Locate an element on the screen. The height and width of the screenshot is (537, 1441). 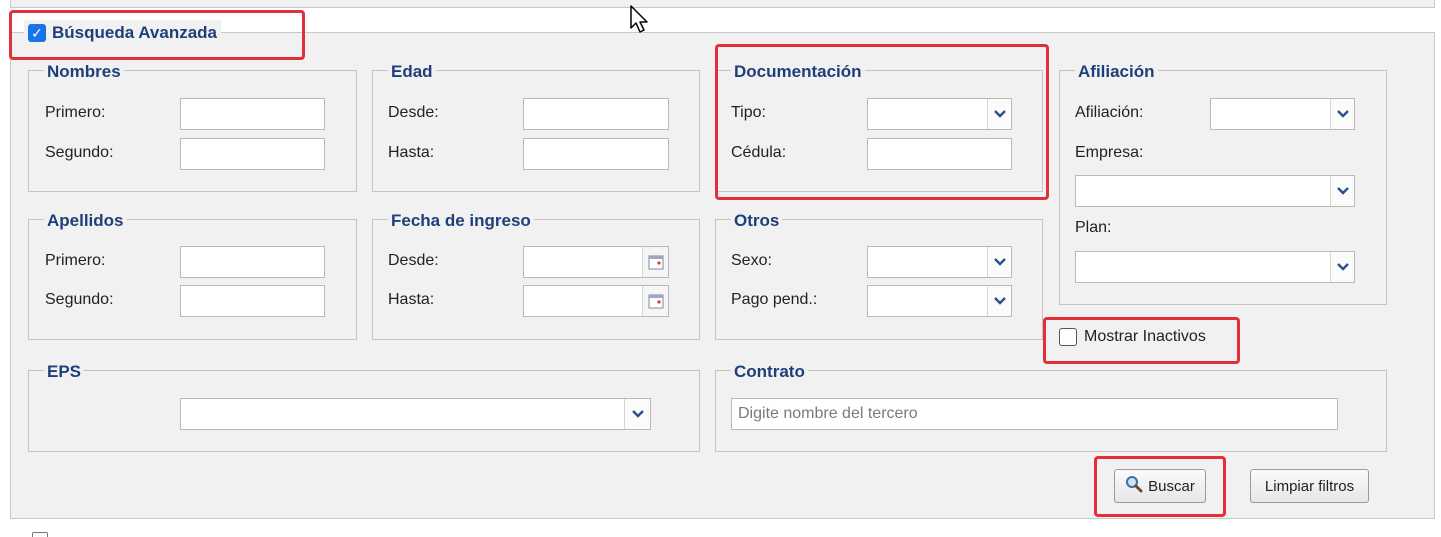
fecha-ingreso-title: Fecha de ingreso is located at coordinates (461, 221).